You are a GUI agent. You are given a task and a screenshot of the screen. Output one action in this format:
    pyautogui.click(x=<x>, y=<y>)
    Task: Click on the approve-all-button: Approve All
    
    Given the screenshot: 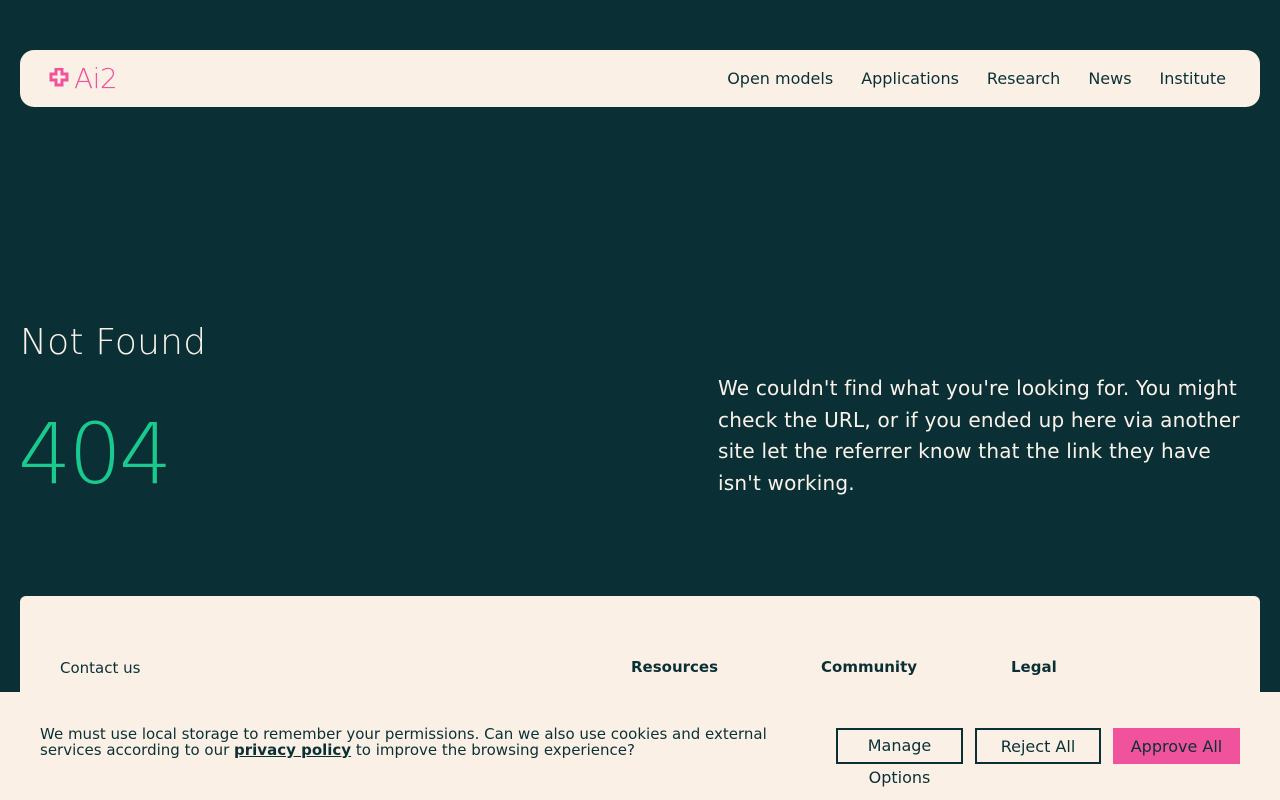 What is the action you would take?
    pyautogui.click(x=1176, y=746)
    